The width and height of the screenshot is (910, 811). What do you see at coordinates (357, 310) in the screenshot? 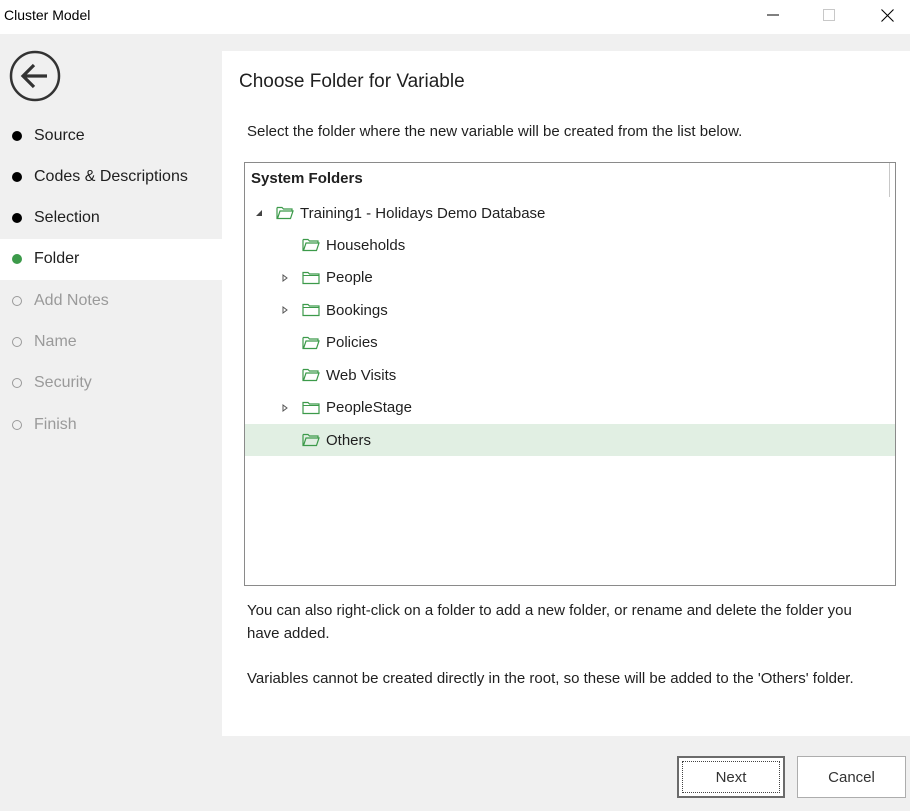
I see `tree-node-label: Bookings` at bounding box center [357, 310].